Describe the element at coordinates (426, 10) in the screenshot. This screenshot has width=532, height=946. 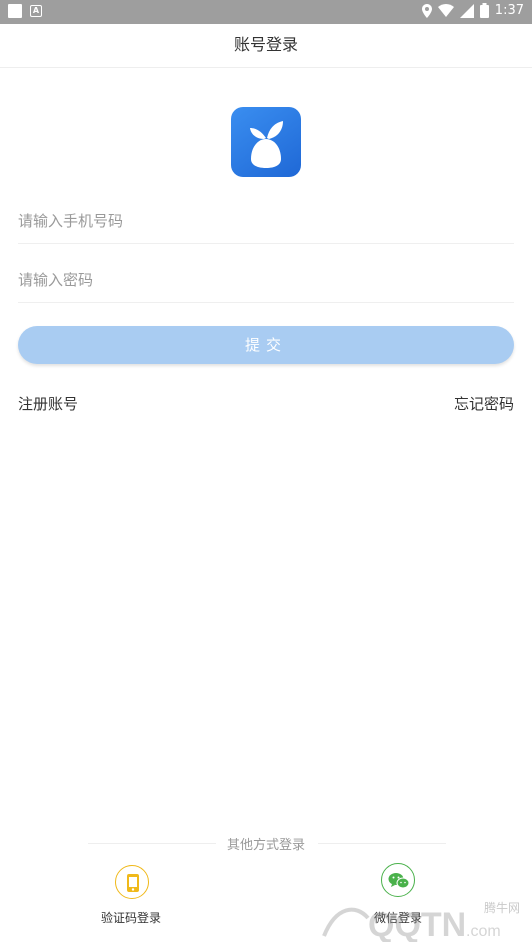
I see `location-icon` at that location.